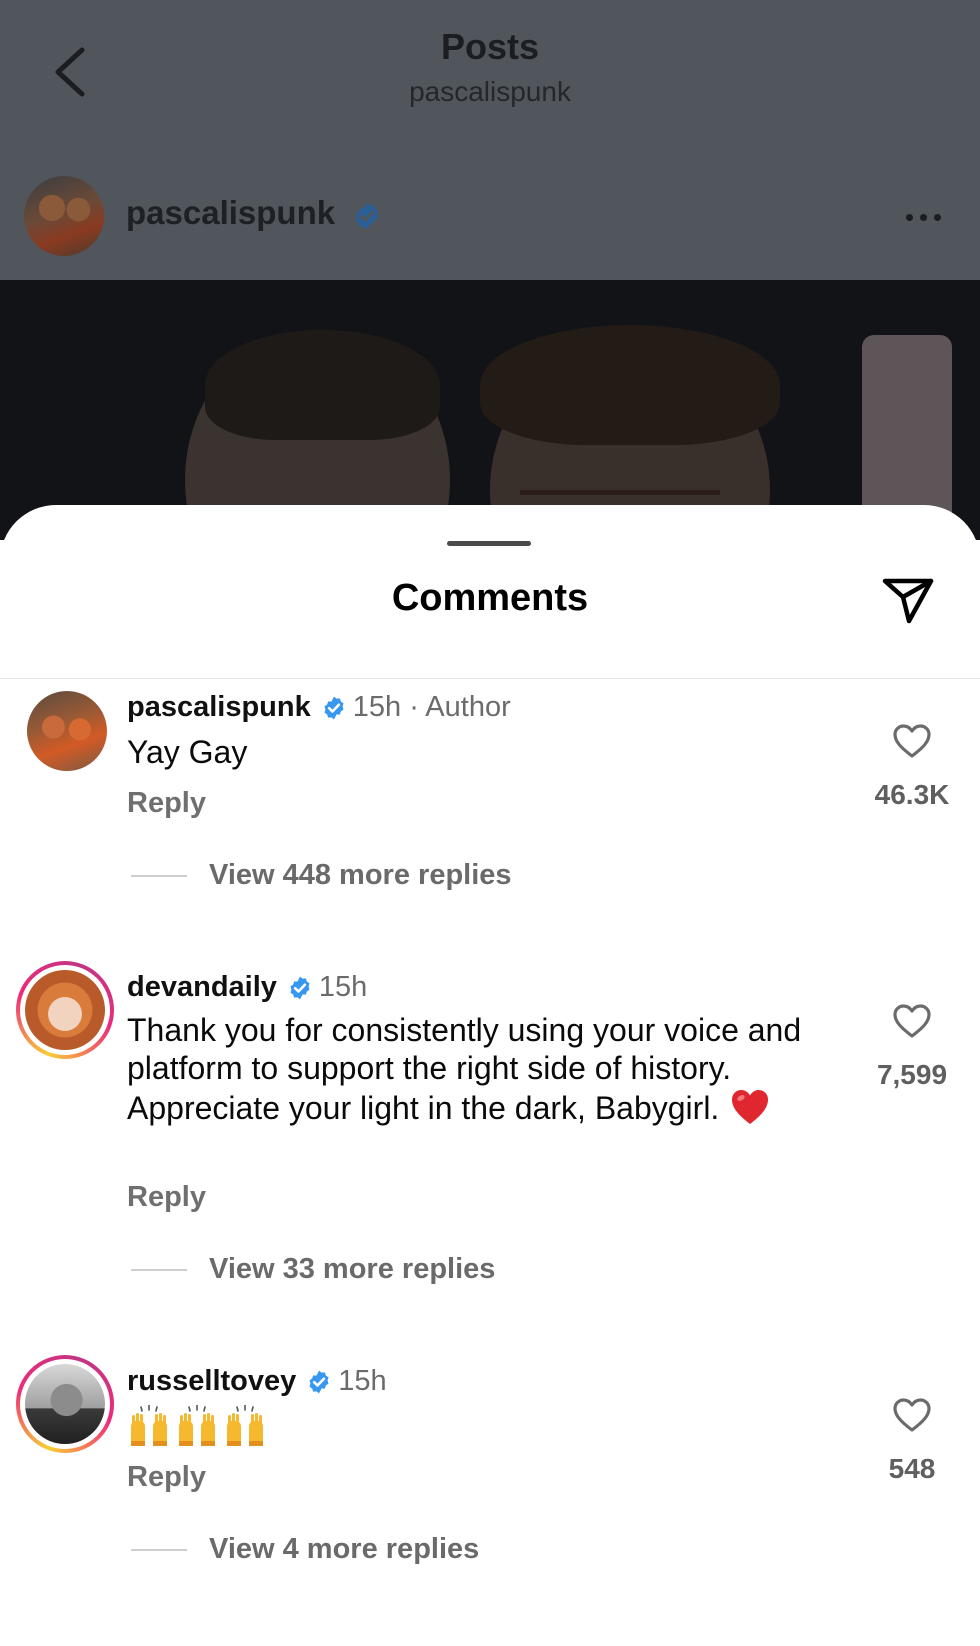 This screenshot has width=980, height=1646. I want to click on view-more-replies-label: View 448 more replies, so click(360, 875).